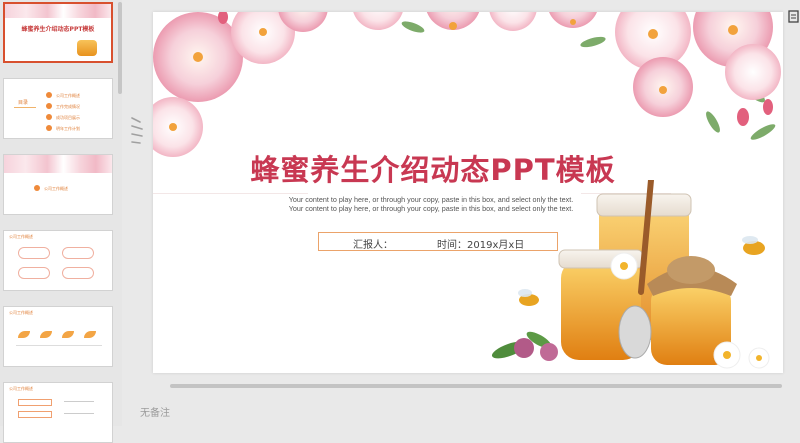 This screenshot has width=800, height=443. What do you see at coordinates (68, 106) in the screenshot?
I see `toc-item: 工作完成情况` at bounding box center [68, 106].